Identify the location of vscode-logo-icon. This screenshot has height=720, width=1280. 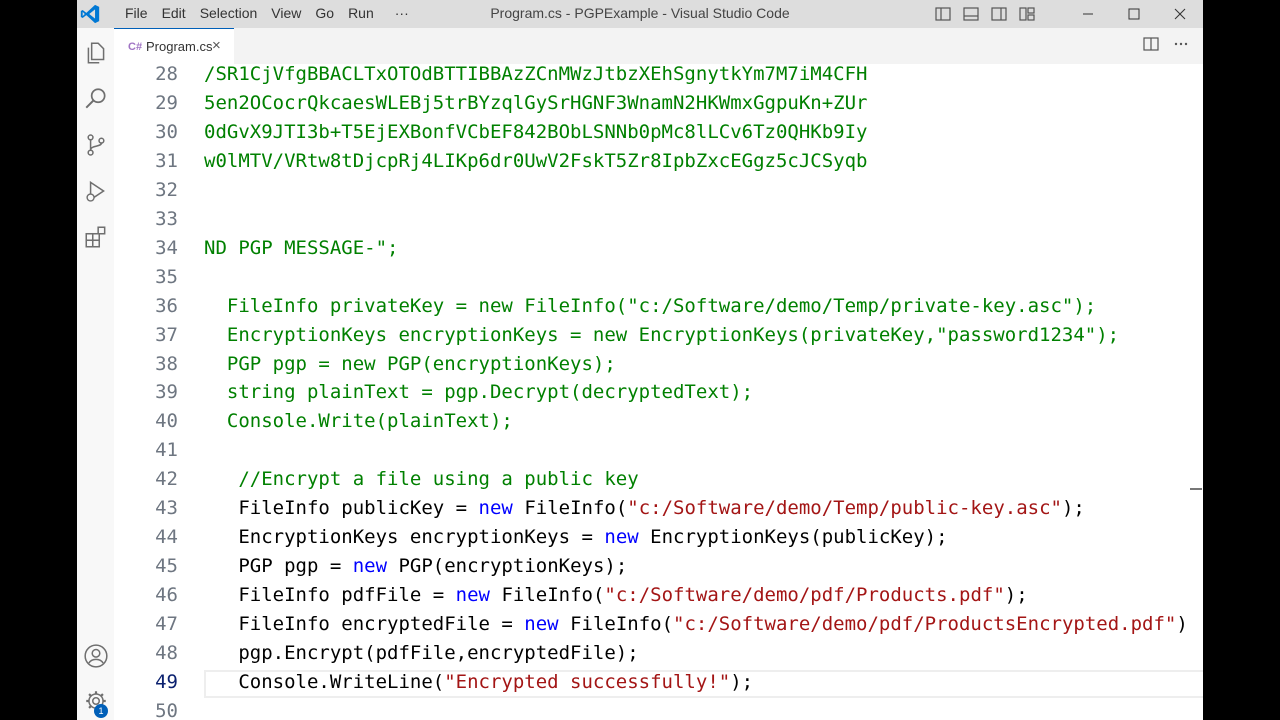
(90, 14).